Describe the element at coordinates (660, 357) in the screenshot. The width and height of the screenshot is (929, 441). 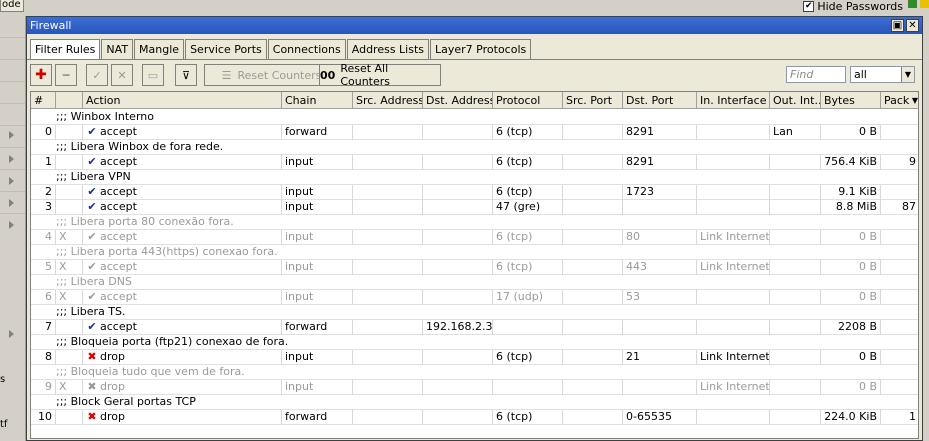
I see `cell-dport: 21` at that location.